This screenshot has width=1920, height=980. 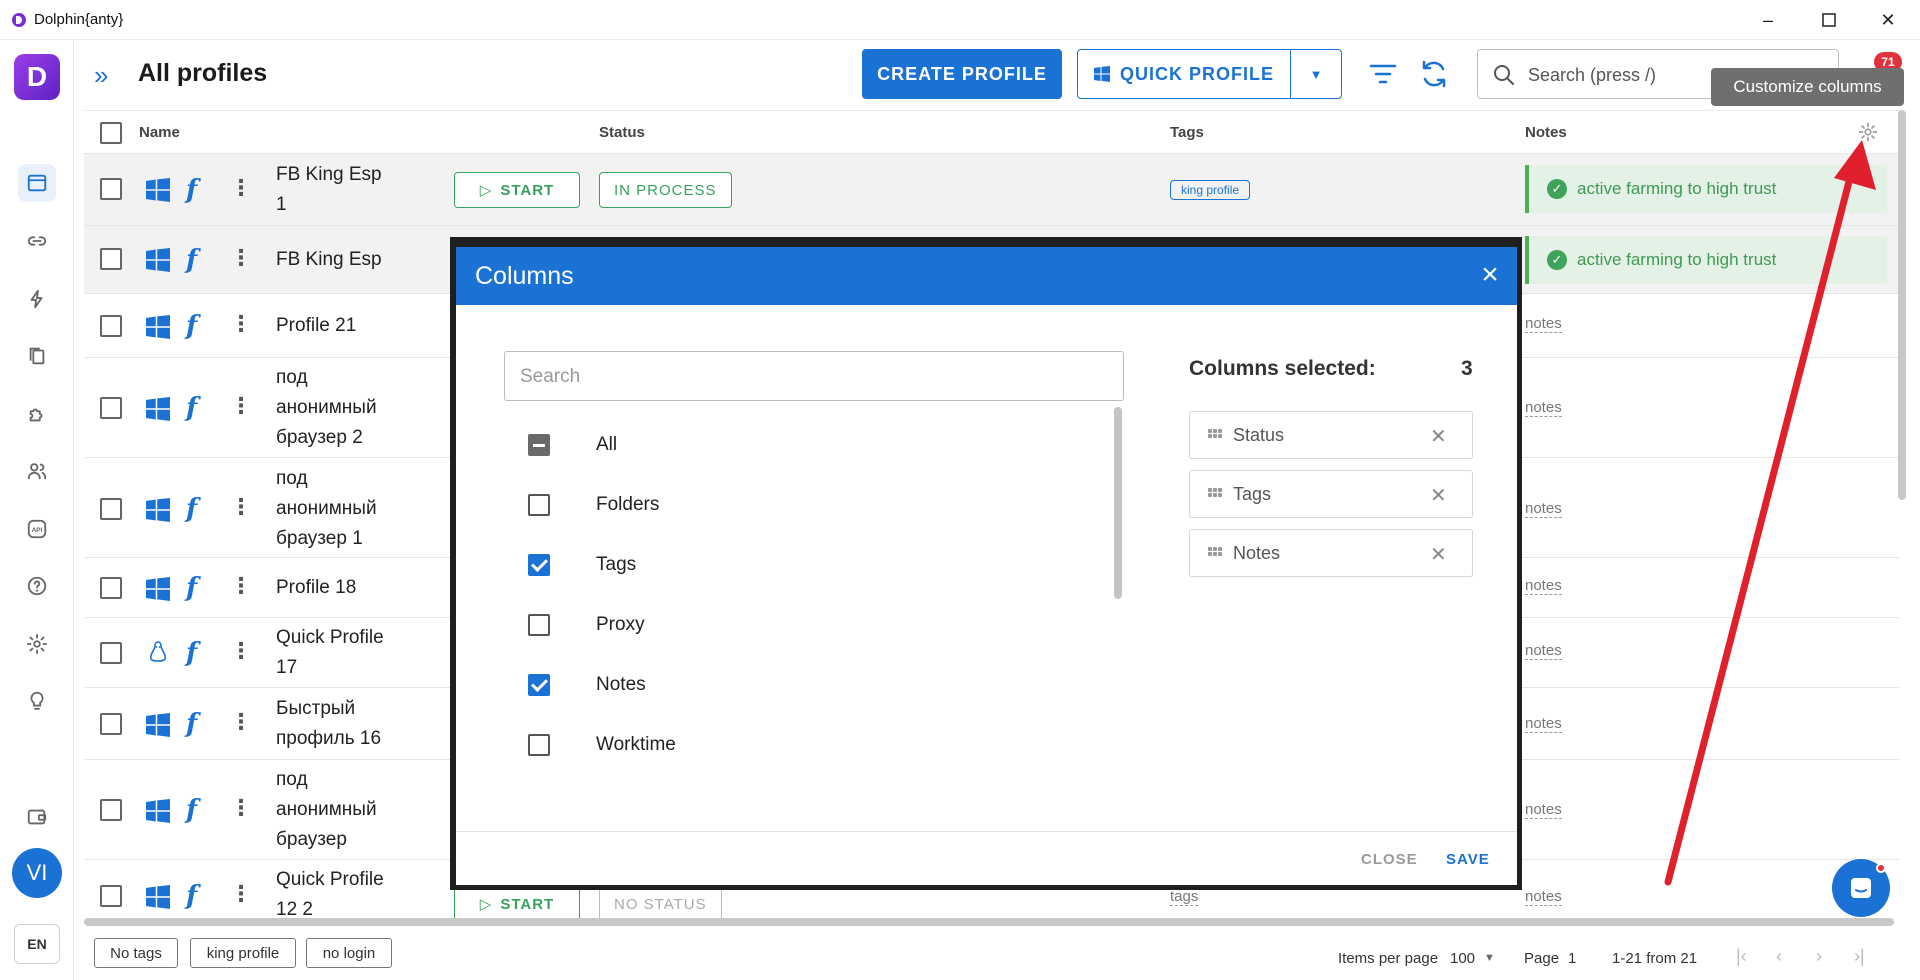 What do you see at coordinates (37, 241) in the screenshot?
I see `sidebar-item-proxies` at bounding box center [37, 241].